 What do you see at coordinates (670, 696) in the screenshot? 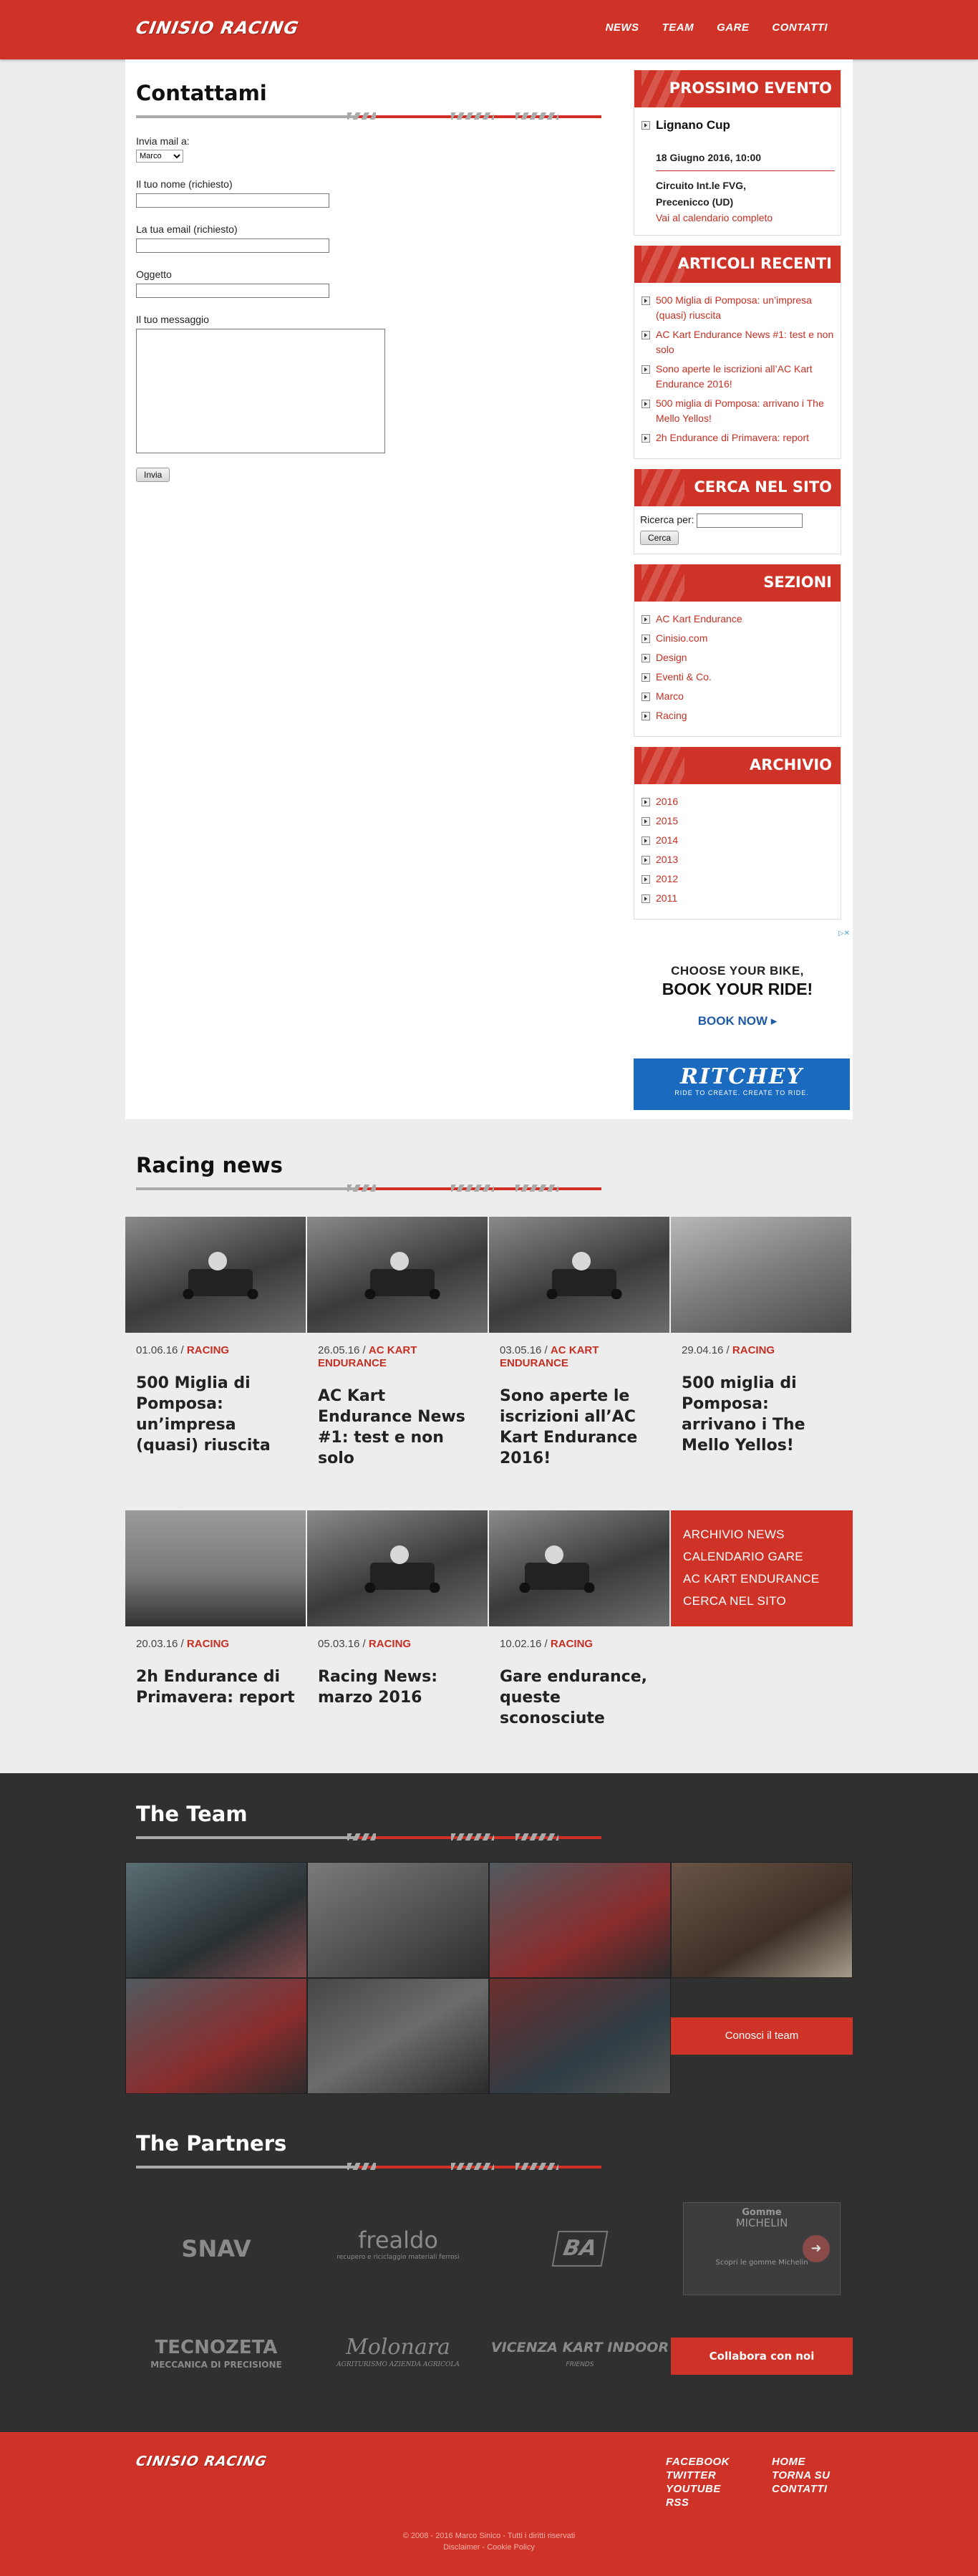
I see `section-link: Marco` at bounding box center [670, 696].